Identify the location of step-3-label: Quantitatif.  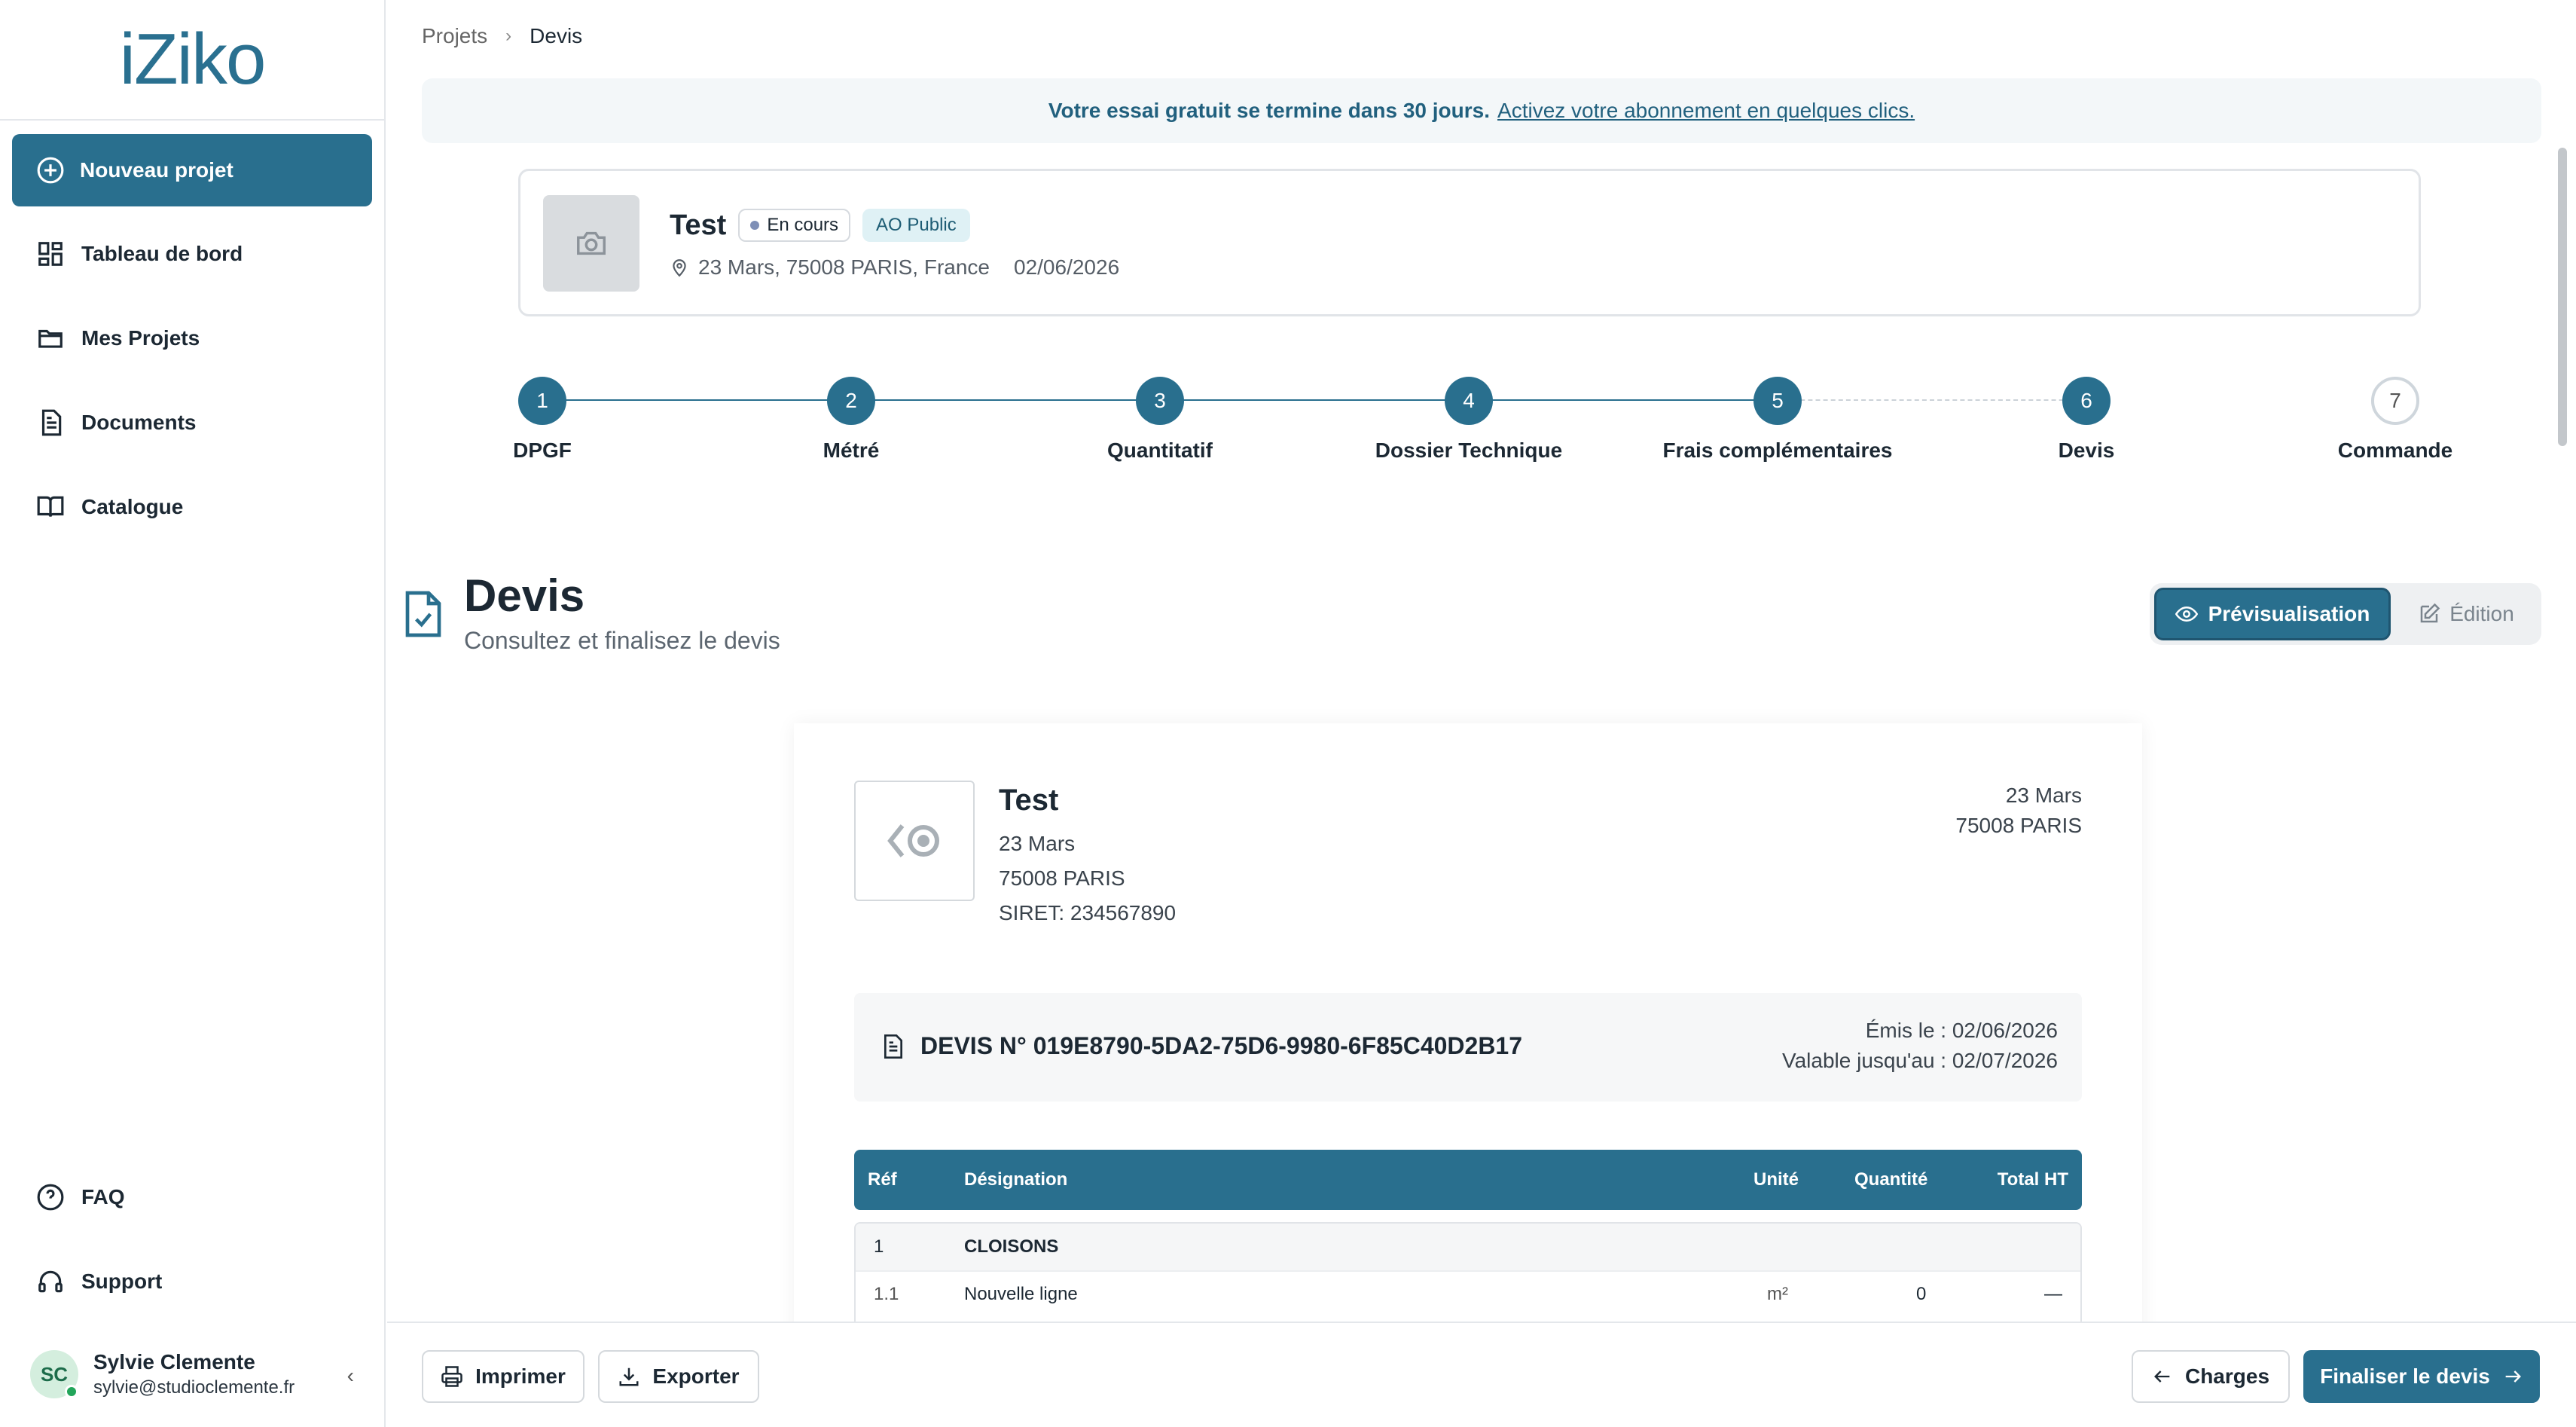
(1160, 450).